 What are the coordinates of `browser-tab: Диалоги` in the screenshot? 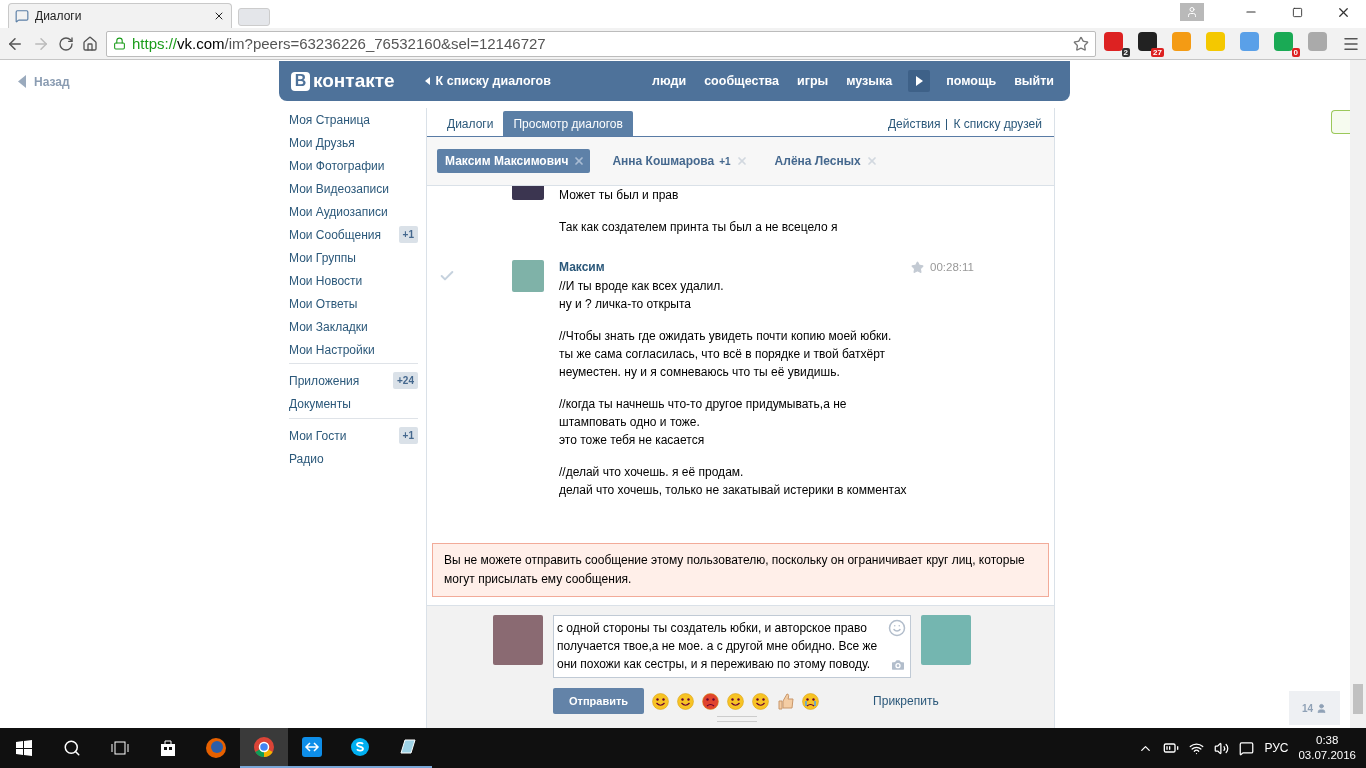 It's located at (120, 15).